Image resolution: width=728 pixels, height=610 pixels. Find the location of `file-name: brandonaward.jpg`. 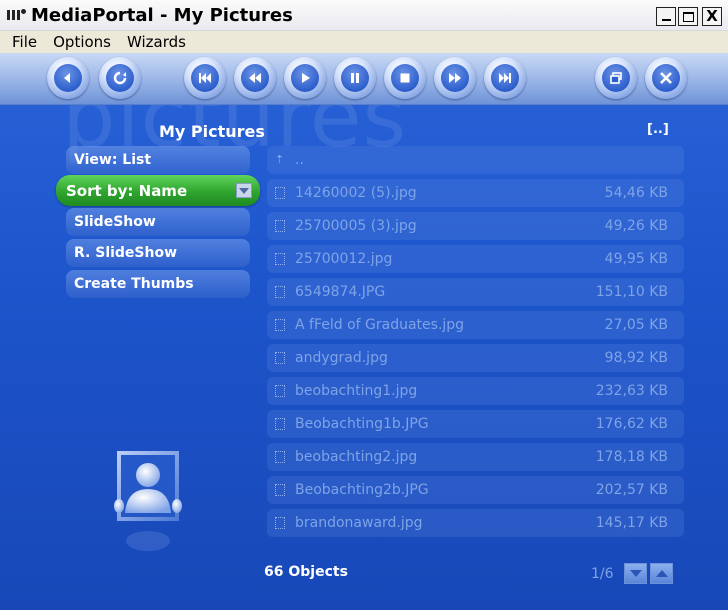

file-name: brandonaward.jpg is located at coordinates (359, 523).